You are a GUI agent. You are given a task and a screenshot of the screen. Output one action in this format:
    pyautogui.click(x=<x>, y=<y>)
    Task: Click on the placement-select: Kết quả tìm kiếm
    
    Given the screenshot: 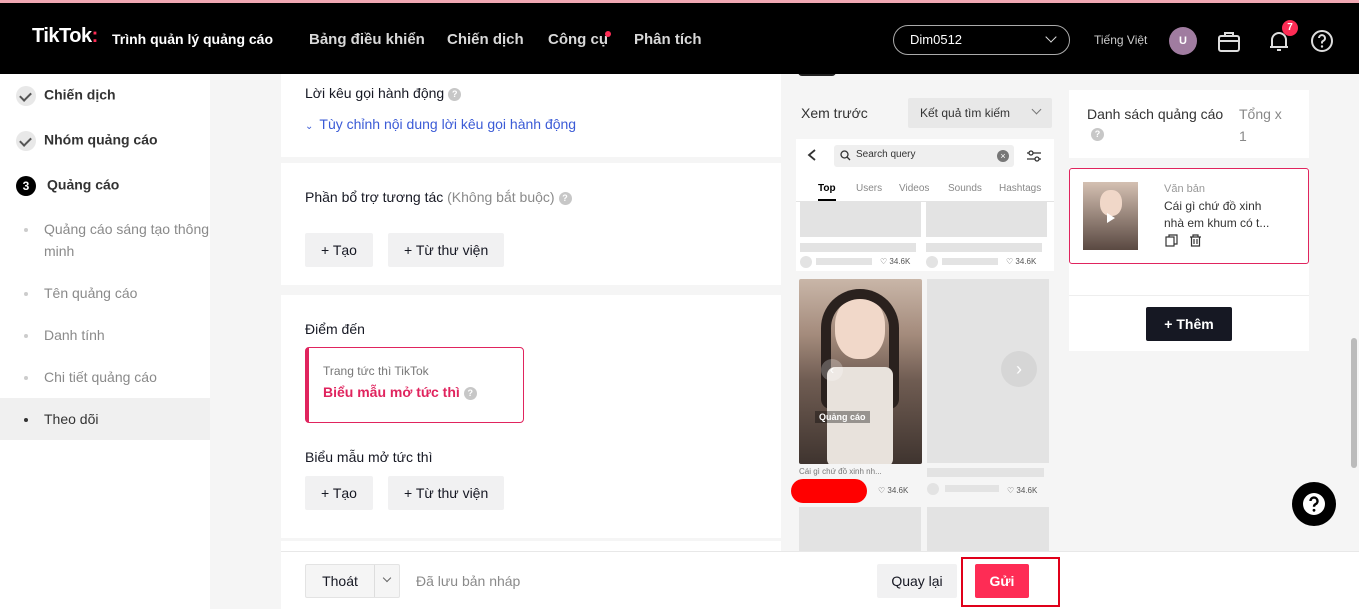 What is the action you would take?
    pyautogui.click(x=980, y=113)
    